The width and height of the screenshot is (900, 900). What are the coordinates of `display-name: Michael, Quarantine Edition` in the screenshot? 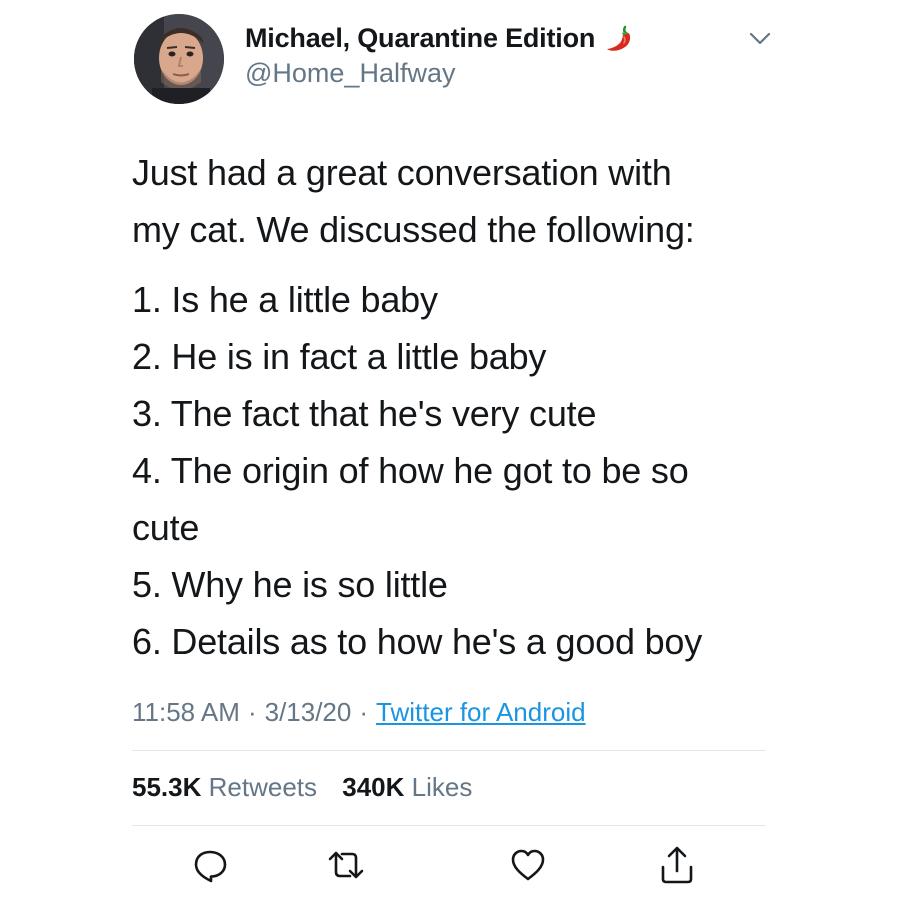 It's located at (420, 38).